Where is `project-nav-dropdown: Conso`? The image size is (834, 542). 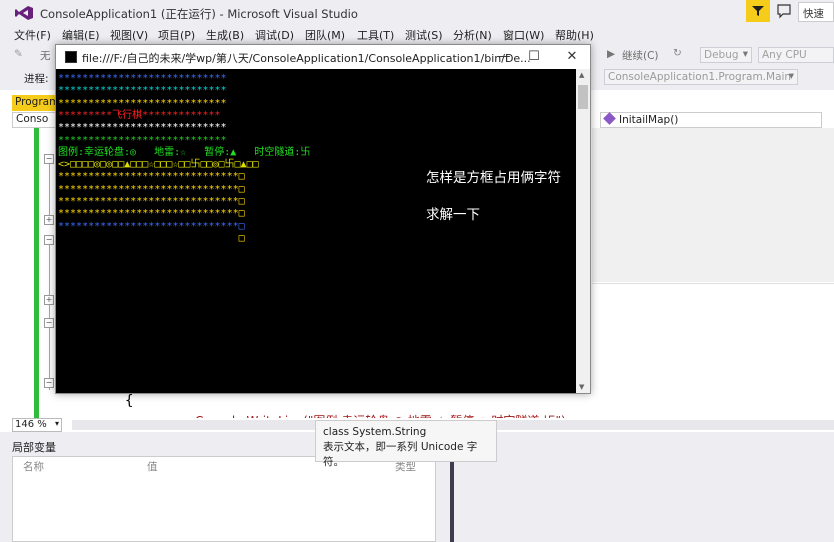 project-nav-dropdown: Conso is located at coordinates (34, 120).